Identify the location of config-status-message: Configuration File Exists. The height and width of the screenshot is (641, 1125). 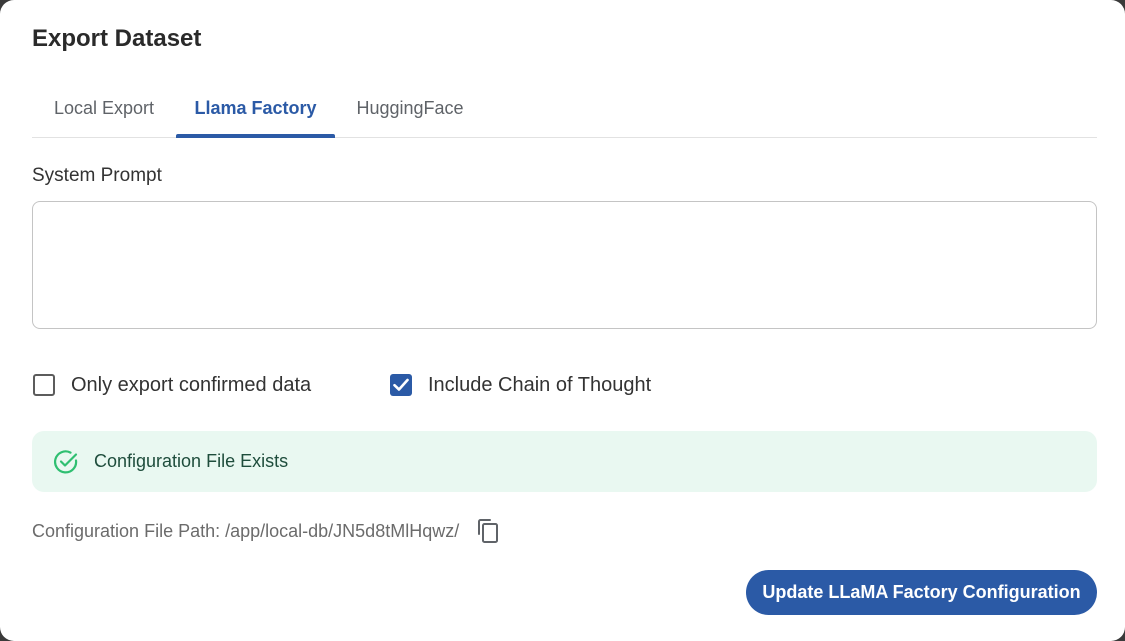
(191, 461).